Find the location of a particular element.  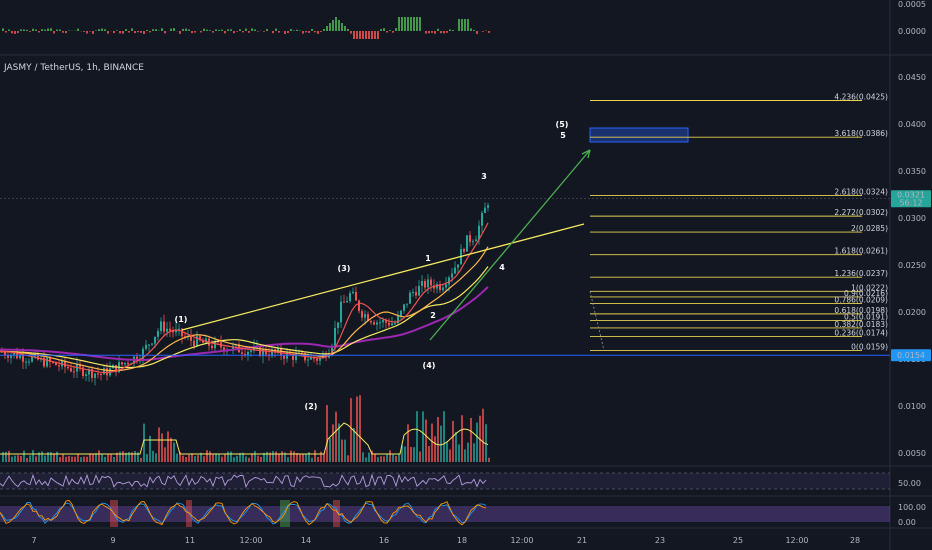

ma-20-line is located at coordinates (244, 298).